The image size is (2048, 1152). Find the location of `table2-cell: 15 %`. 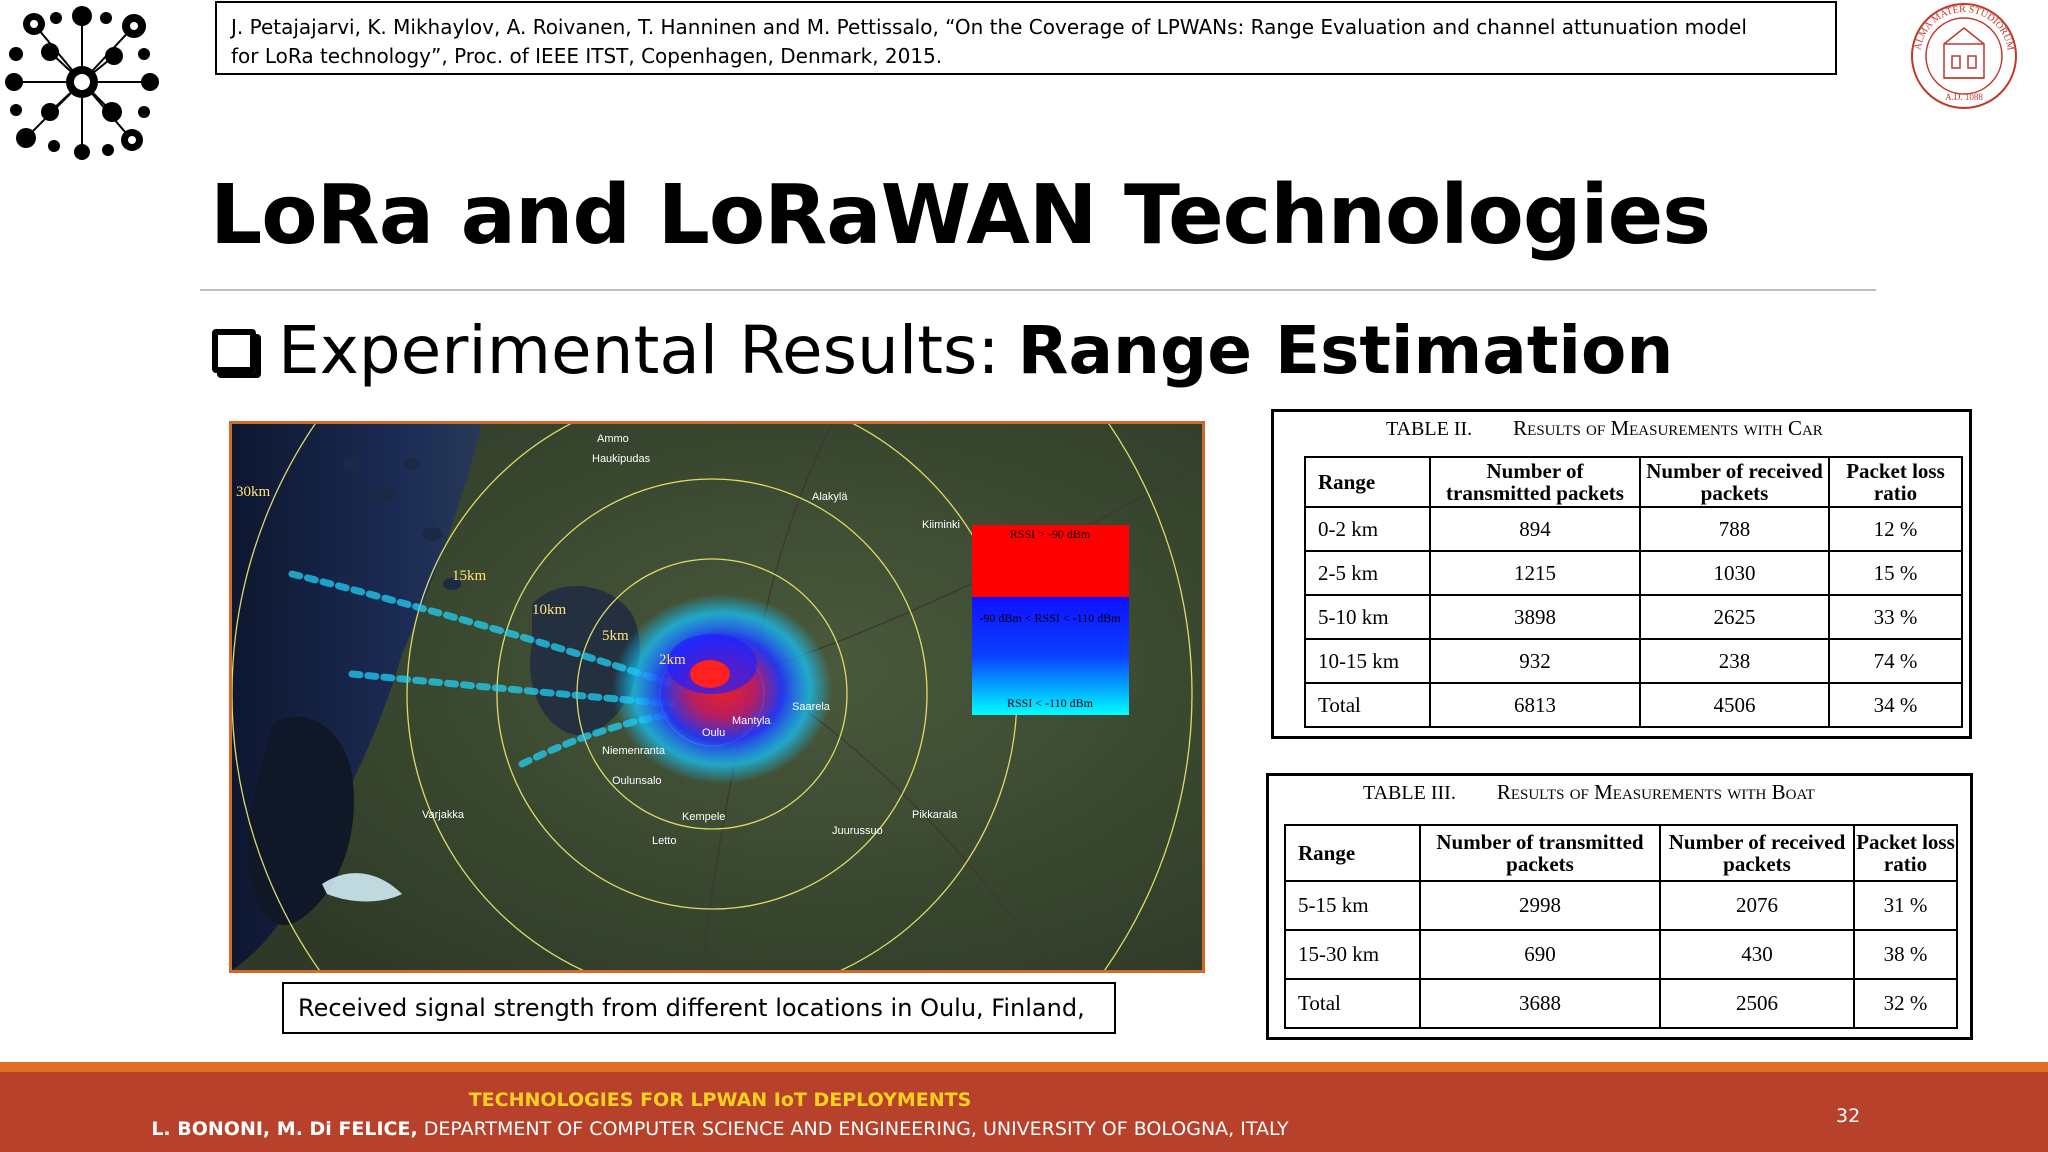

table2-cell: 15 % is located at coordinates (1895, 573).